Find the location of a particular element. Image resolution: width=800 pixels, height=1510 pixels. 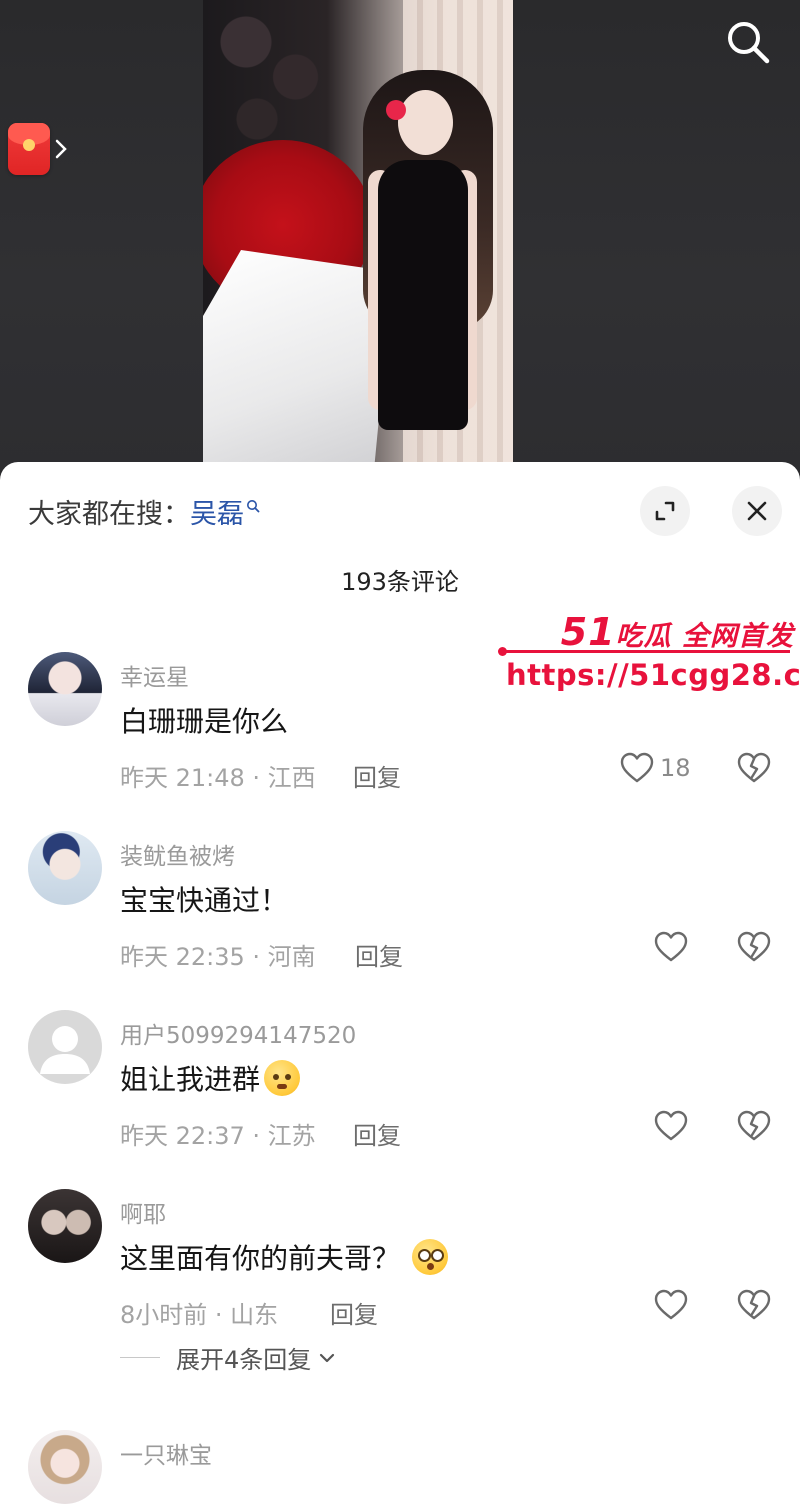

default-avatar-icon is located at coordinates (65, 1050).